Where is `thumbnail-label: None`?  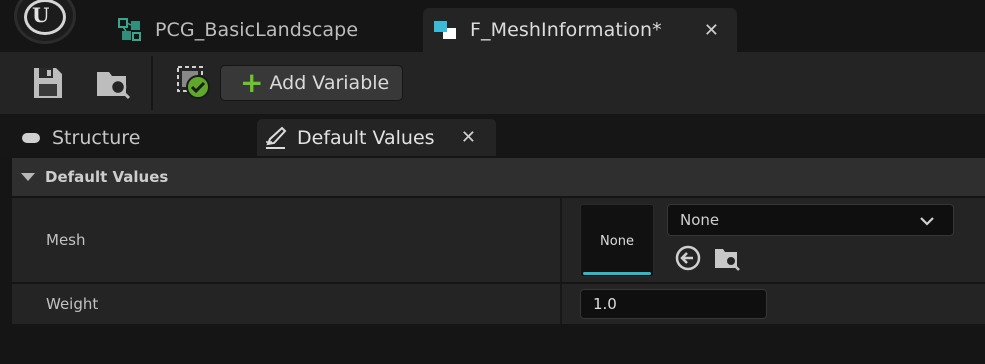 thumbnail-label: None is located at coordinates (617, 241).